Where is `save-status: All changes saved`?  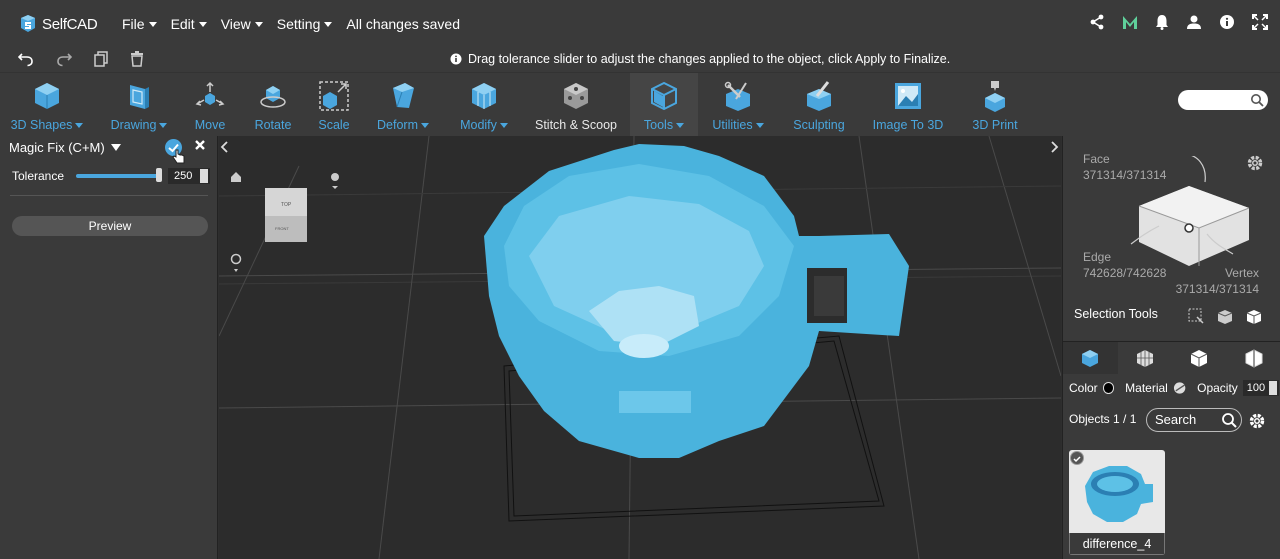 save-status: All changes saved is located at coordinates (403, 24).